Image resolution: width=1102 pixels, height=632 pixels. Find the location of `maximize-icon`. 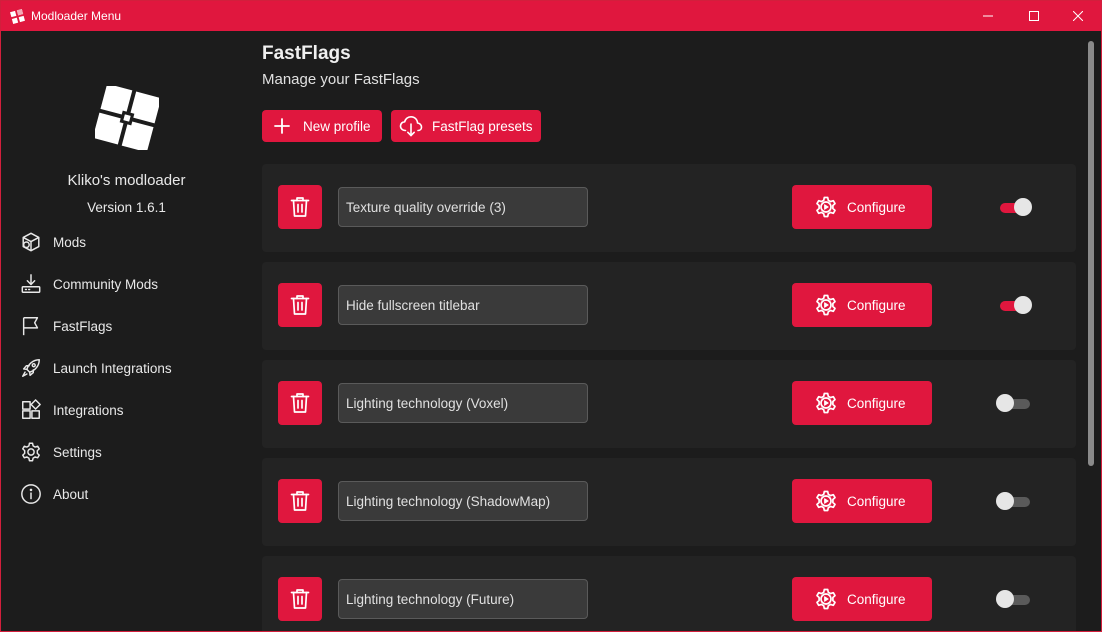

maximize-icon is located at coordinates (1034, 16).